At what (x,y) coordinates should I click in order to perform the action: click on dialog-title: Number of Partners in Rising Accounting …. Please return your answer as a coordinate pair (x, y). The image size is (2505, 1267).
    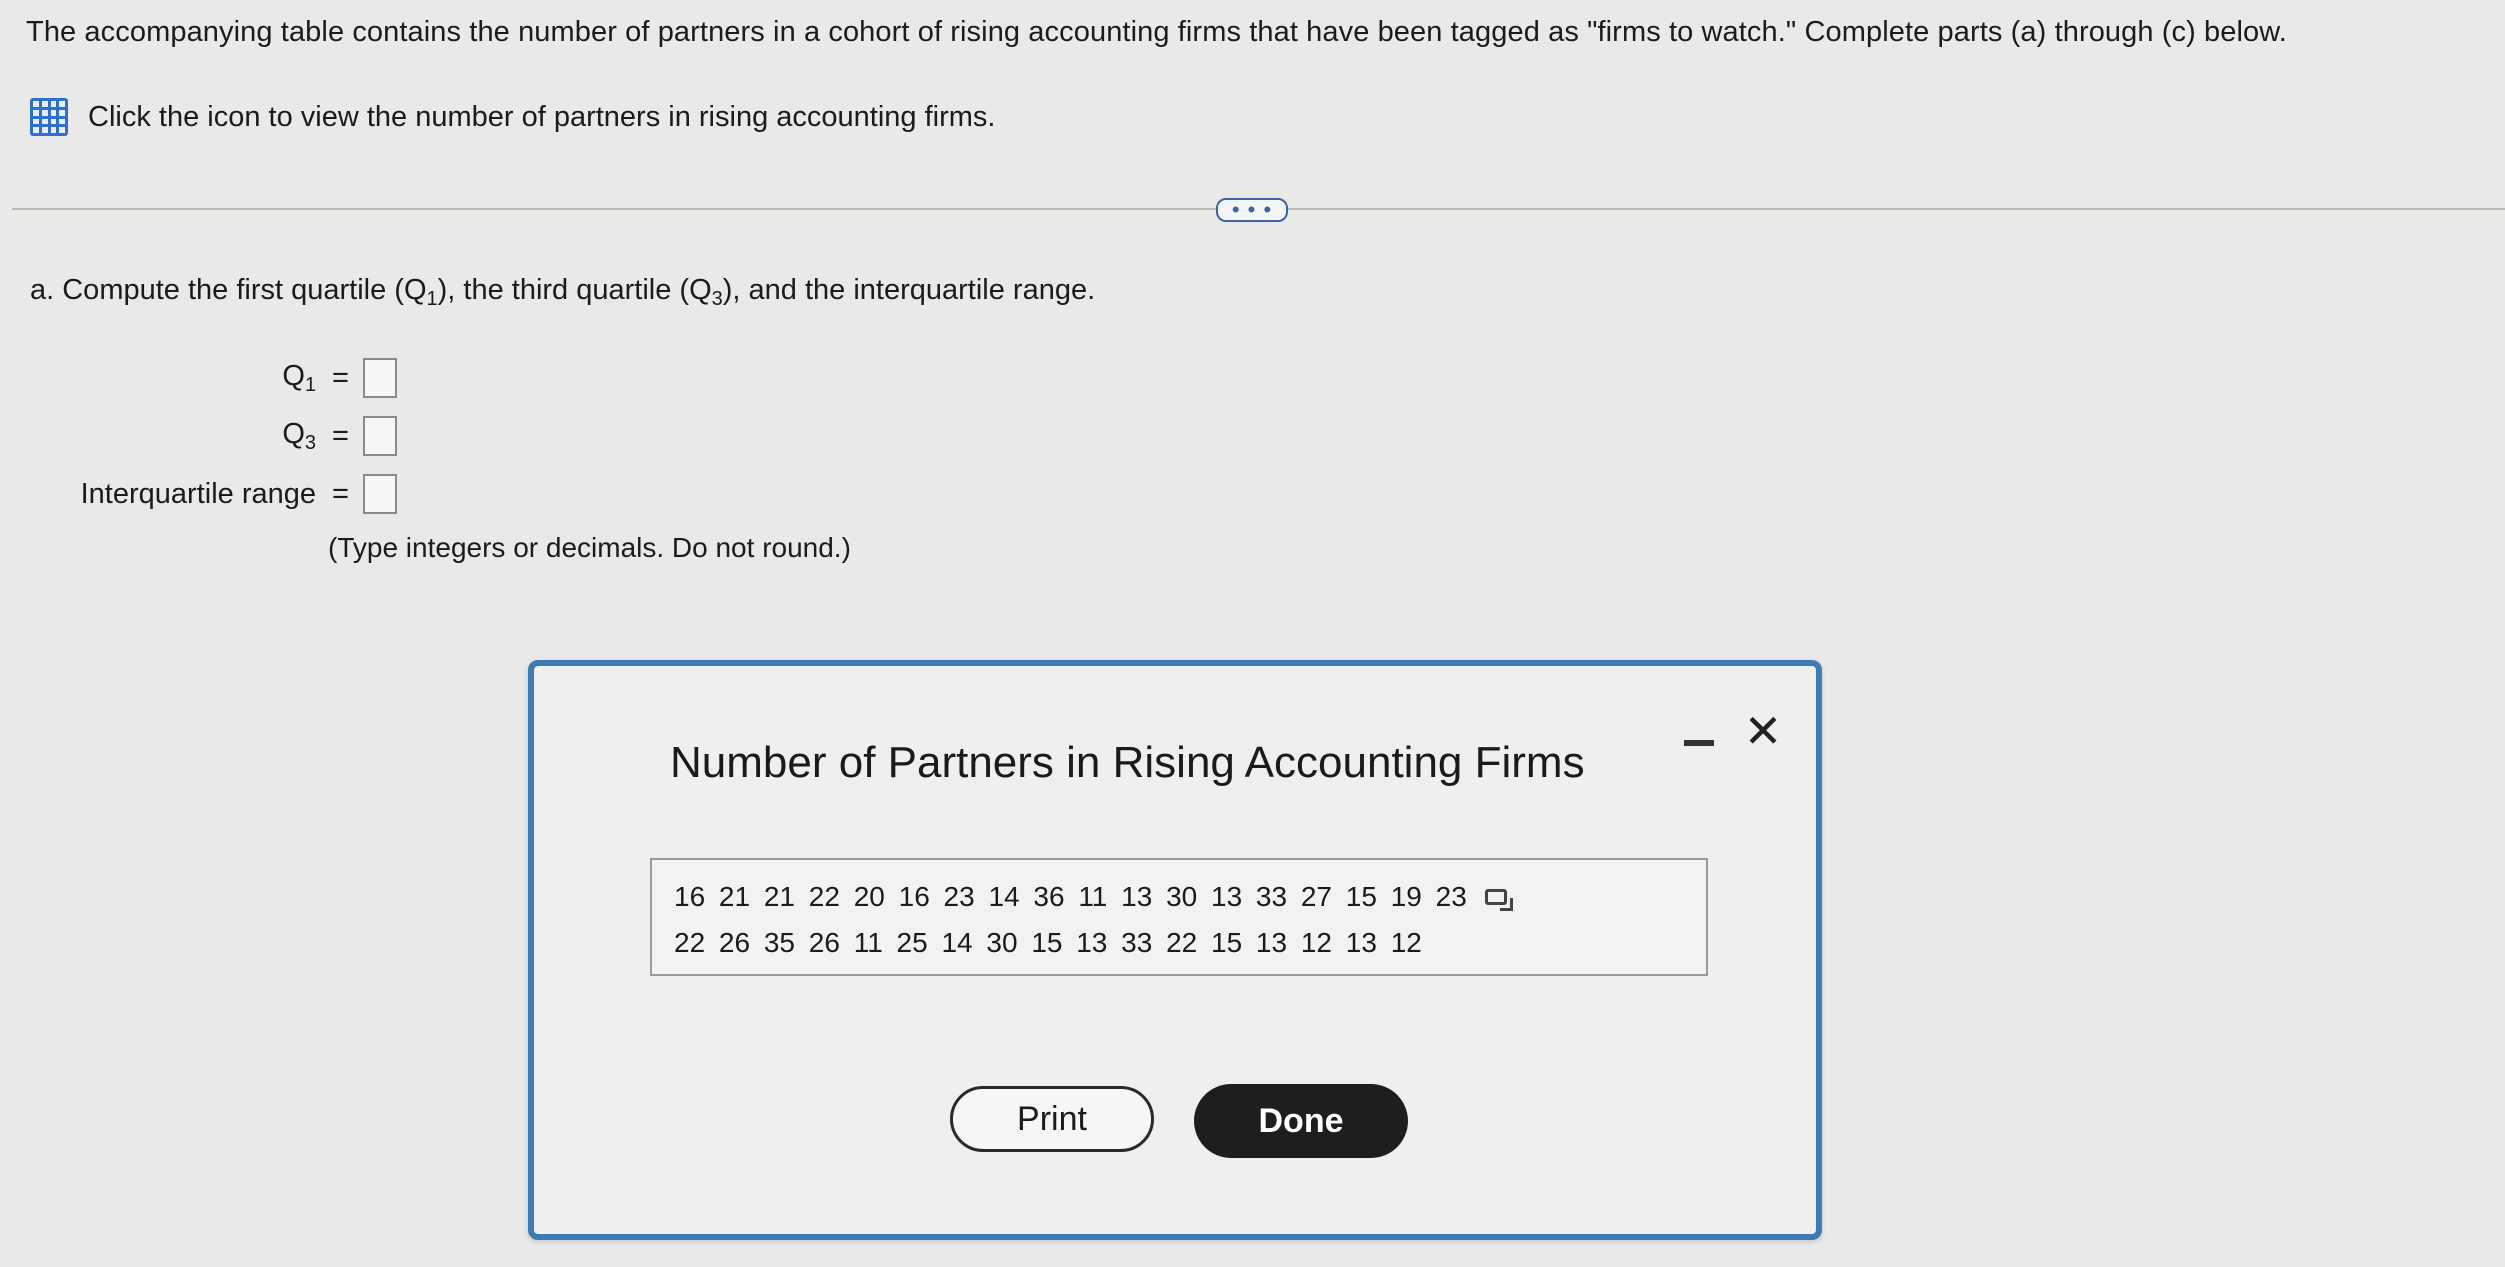
    Looking at the image, I should click on (1127, 762).